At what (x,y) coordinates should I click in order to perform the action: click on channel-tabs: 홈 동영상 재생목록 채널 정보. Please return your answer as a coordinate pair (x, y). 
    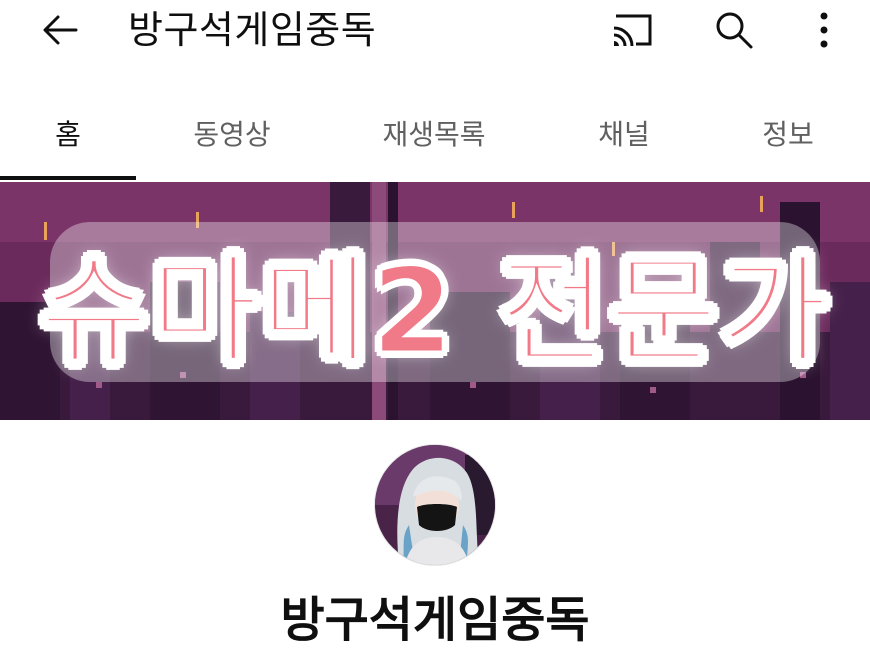
    Looking at the image, I should click on (435, 135).